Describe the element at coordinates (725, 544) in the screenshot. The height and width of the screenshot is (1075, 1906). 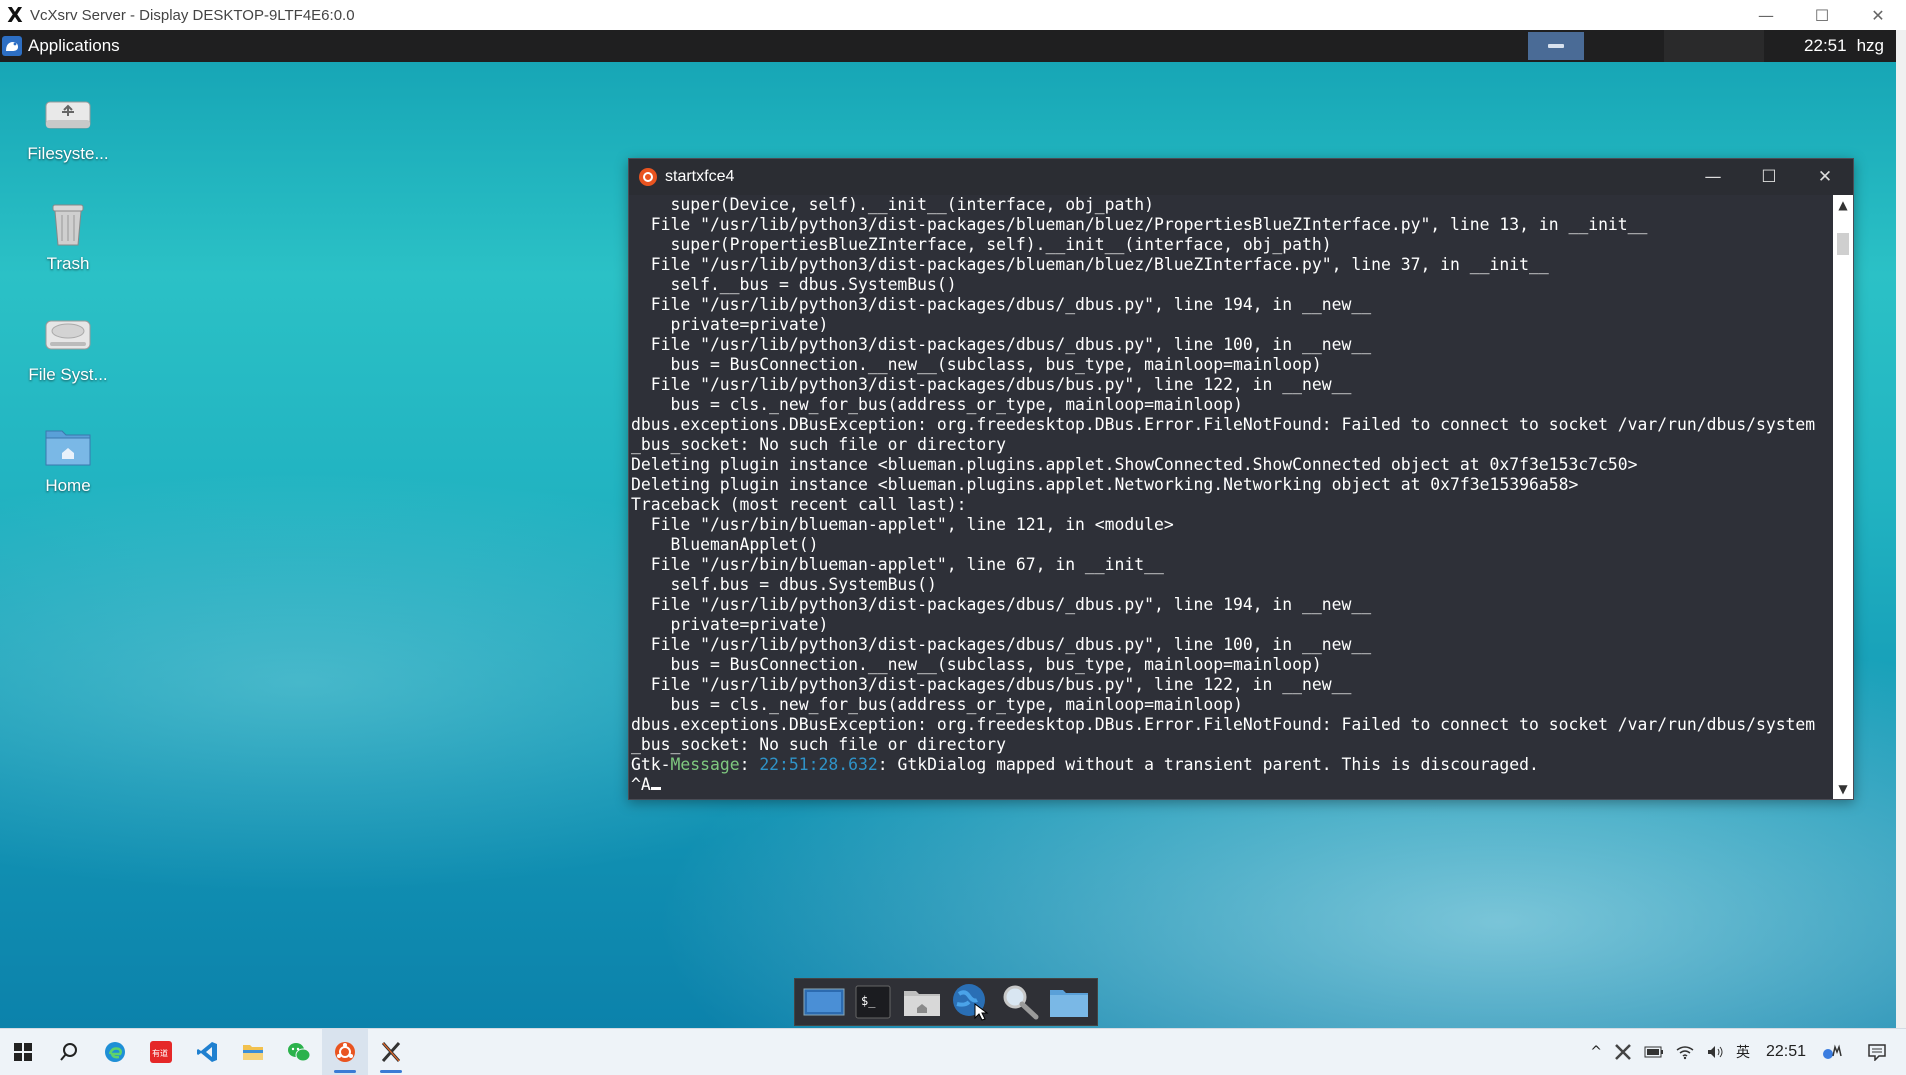
I see `terminal-line: BluemanApplet()` at that location.